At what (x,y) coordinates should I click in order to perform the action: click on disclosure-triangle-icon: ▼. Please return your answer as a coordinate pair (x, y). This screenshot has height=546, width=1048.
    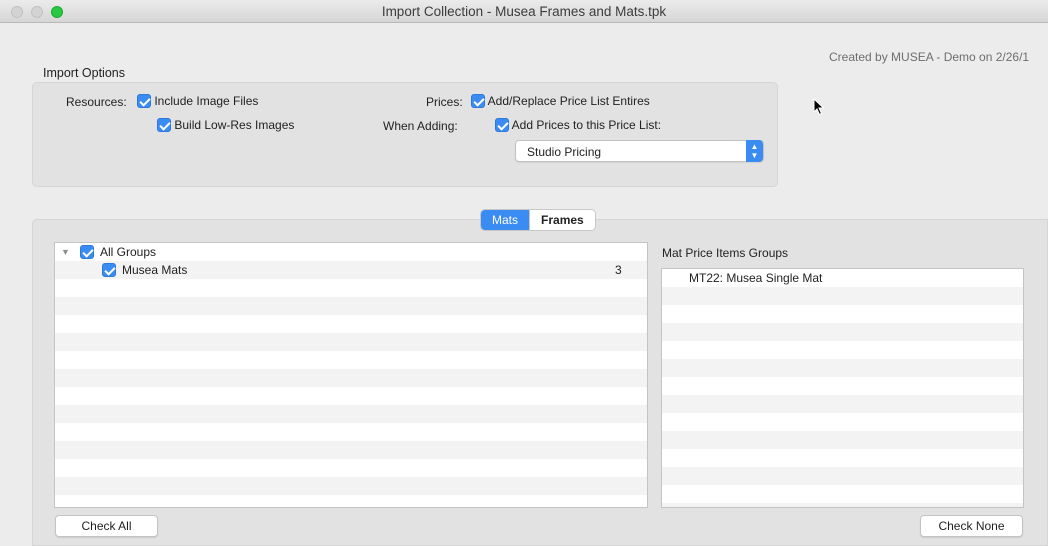
    Looking at the image, I should click on (65, 252).